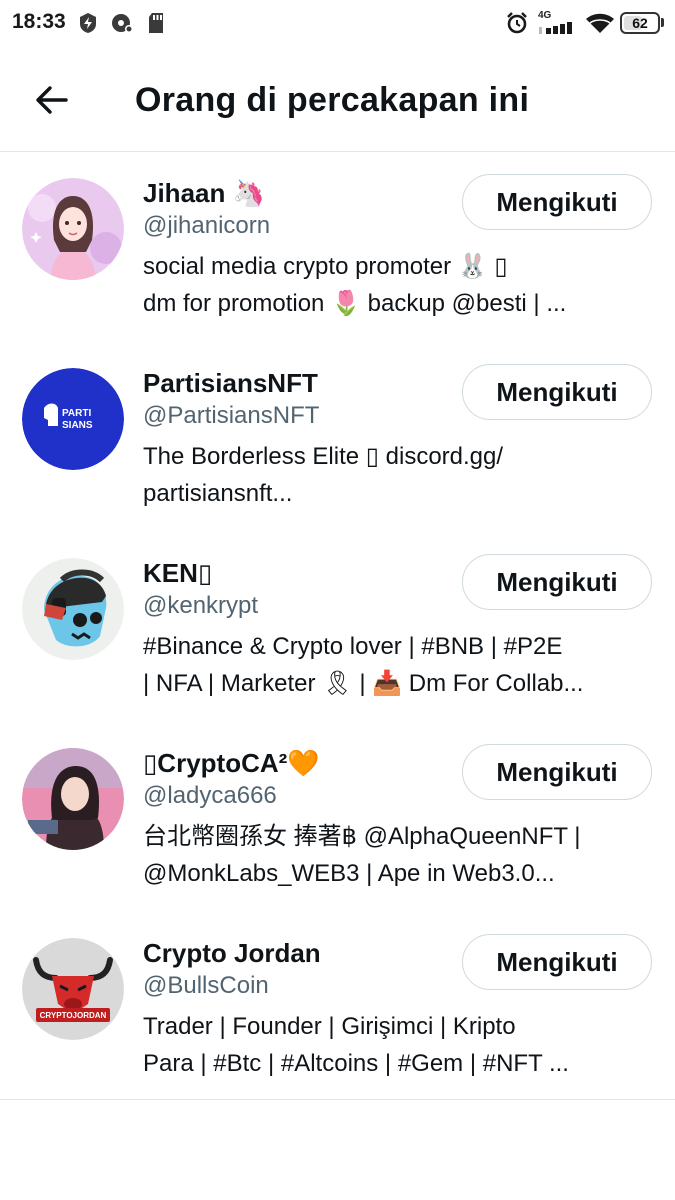  Describe the element at coordinates (232, 953) in the screenshot. I see `user-name: Crypto Jordan` at that location.